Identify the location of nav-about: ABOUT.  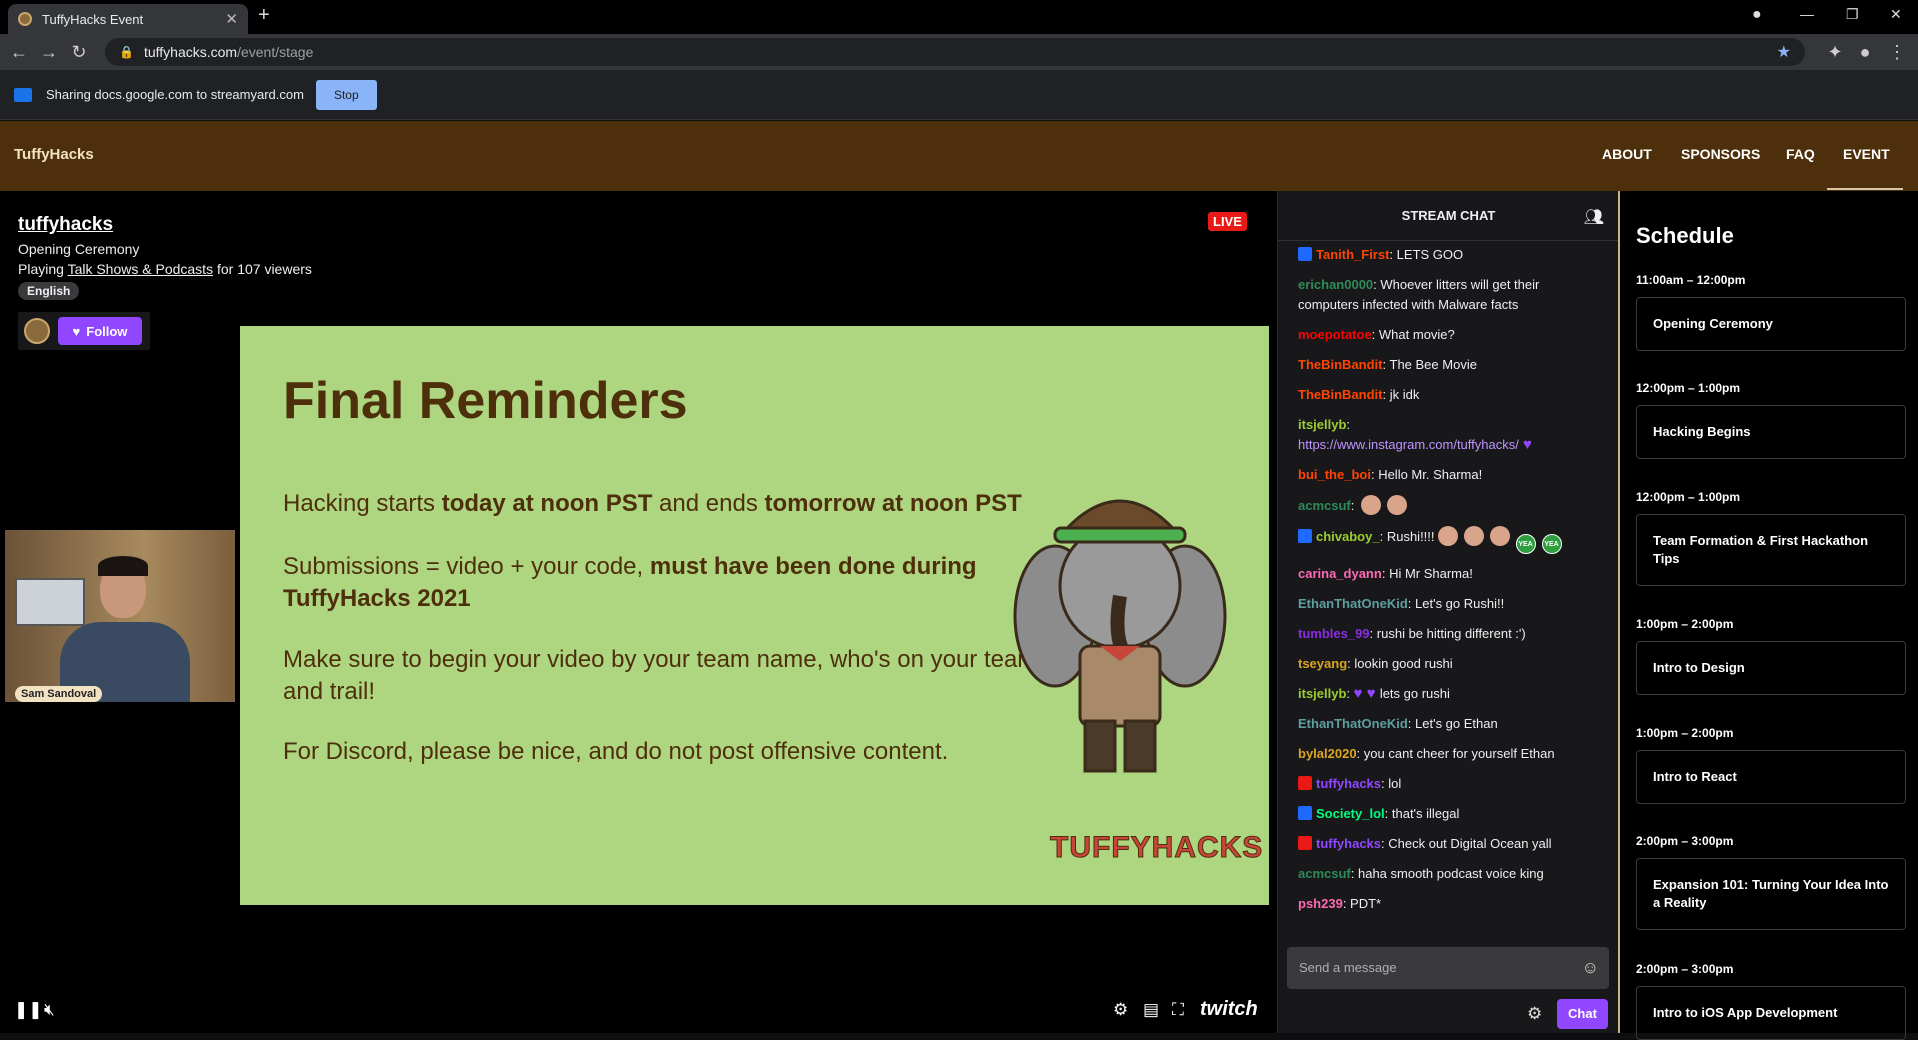
(1627, 154).